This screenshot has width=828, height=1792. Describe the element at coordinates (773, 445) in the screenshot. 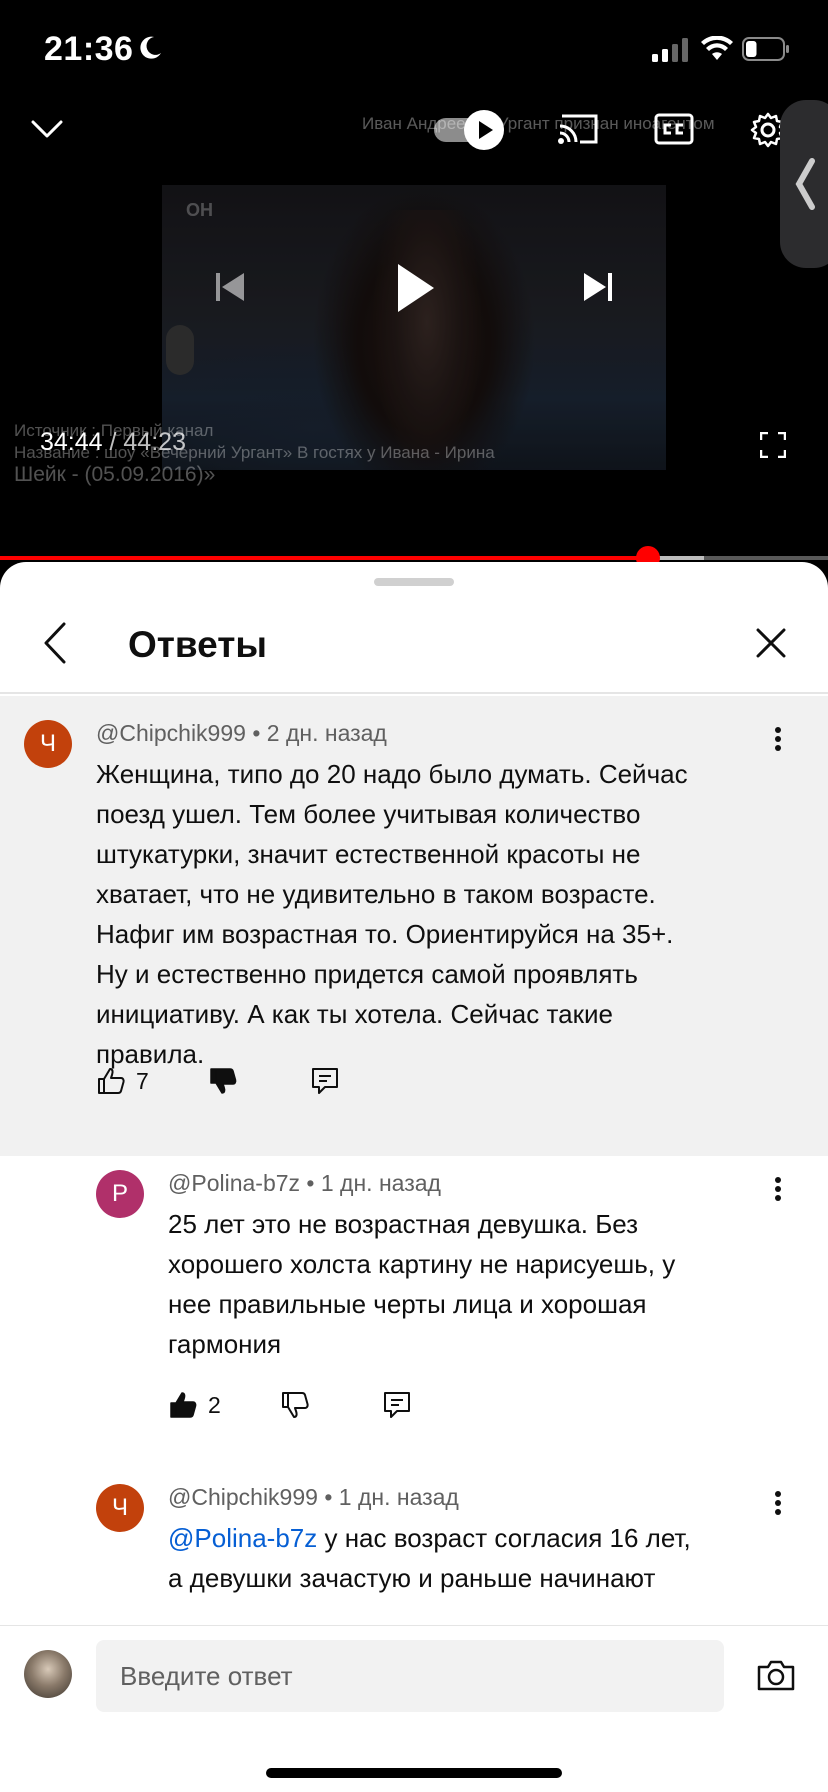

I see `fullscreen-icon` at that location.